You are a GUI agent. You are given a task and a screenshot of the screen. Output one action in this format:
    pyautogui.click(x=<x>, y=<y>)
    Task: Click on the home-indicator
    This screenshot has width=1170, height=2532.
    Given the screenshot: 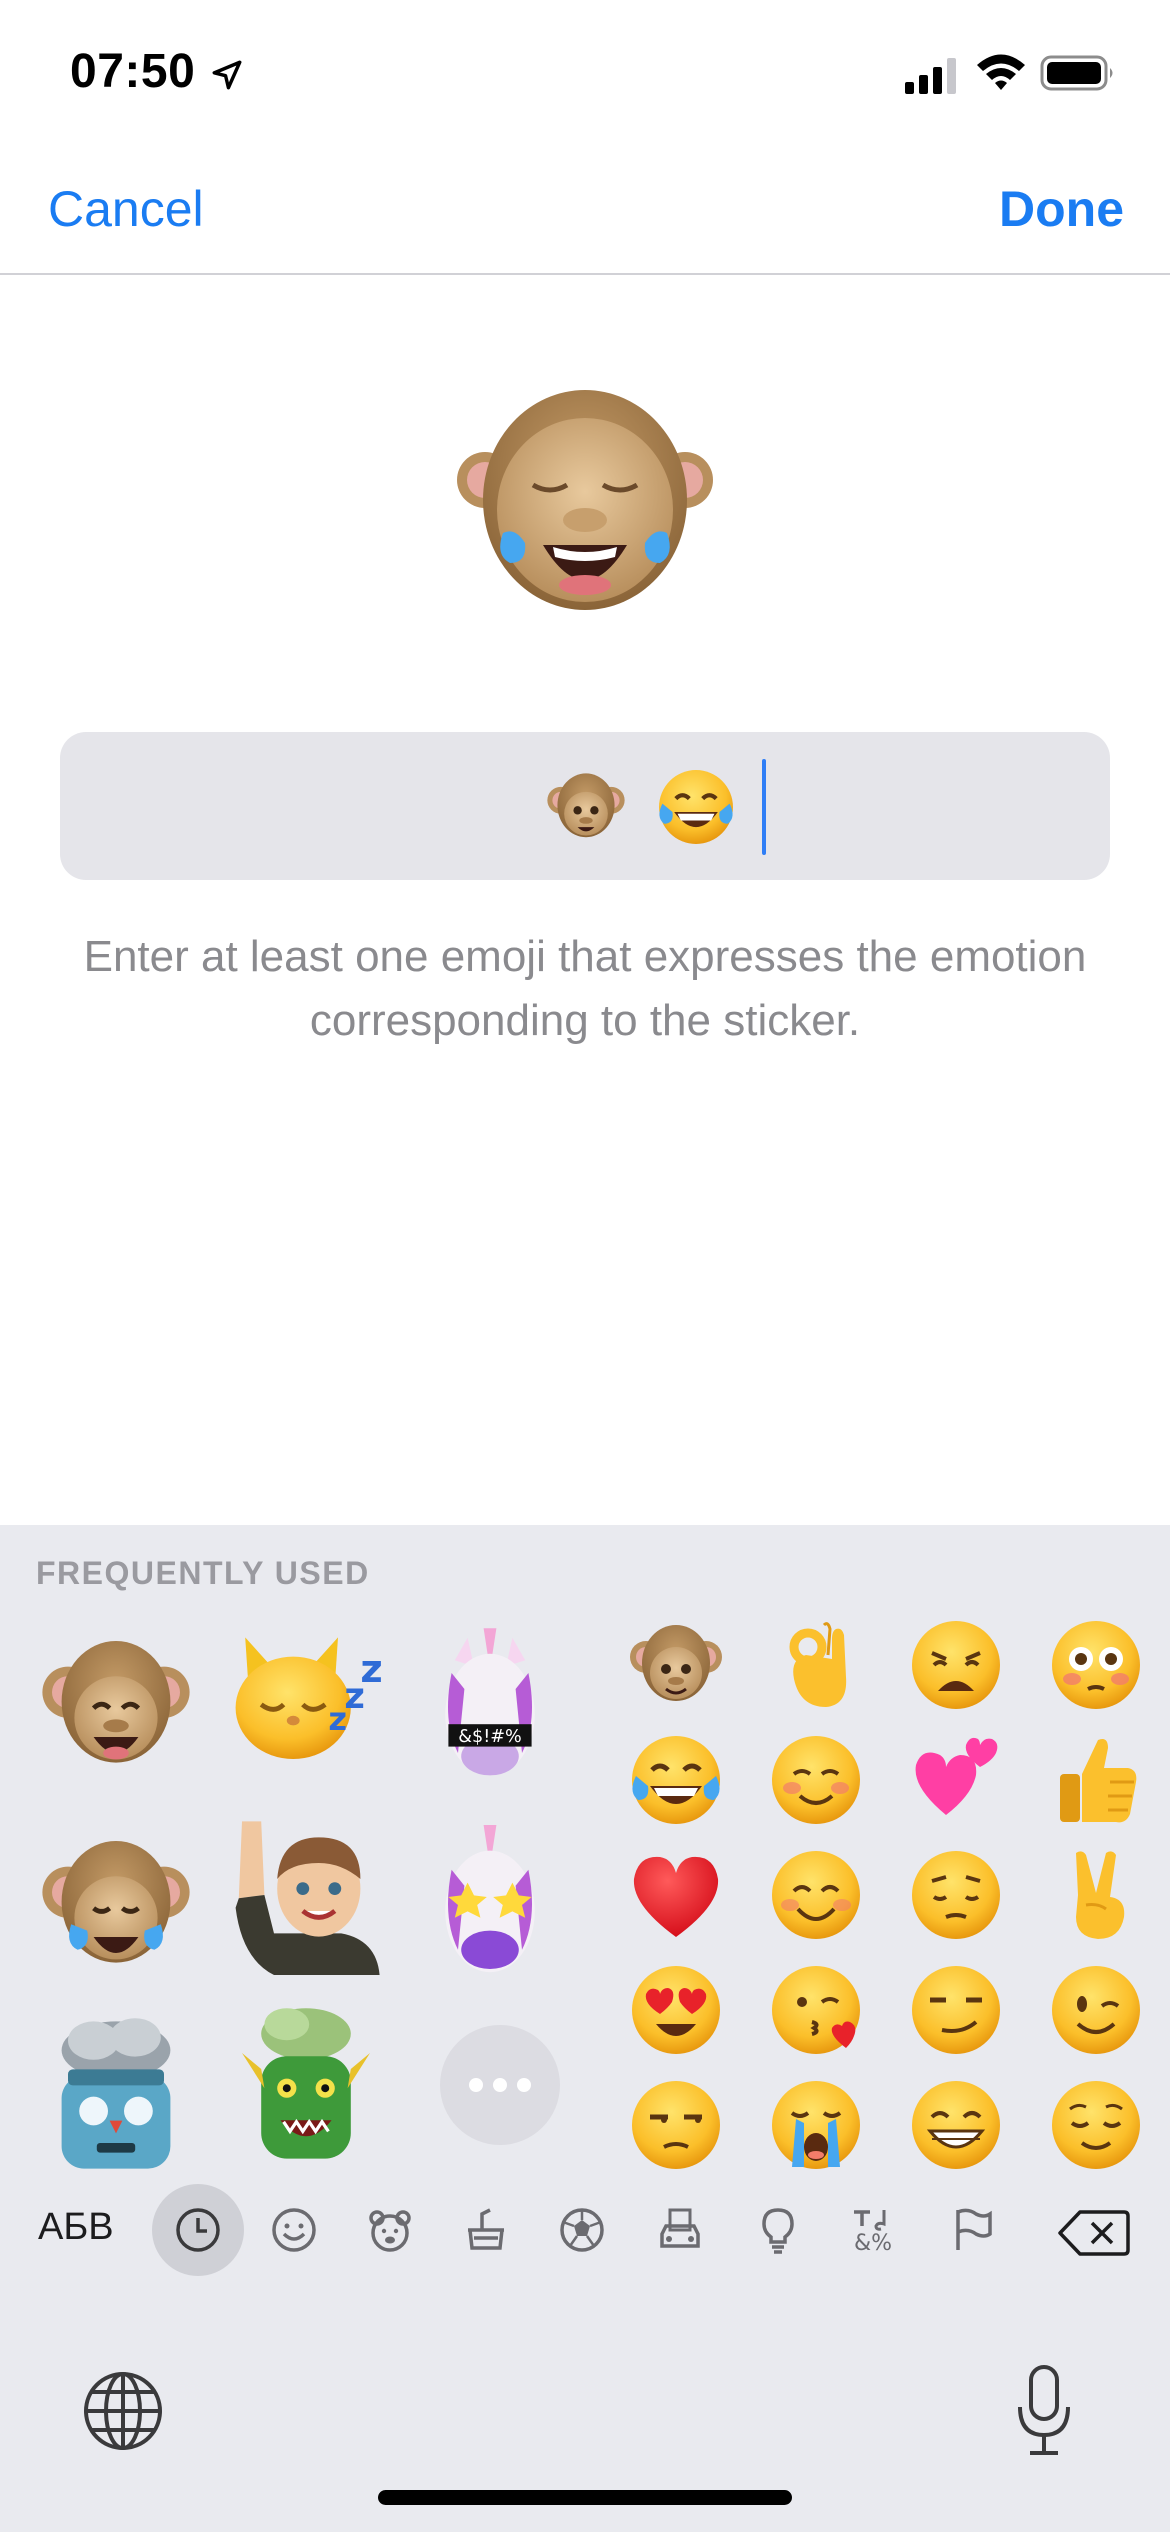 What is the action you would take?
    pyautogui.click(x=585, y=2497)
    